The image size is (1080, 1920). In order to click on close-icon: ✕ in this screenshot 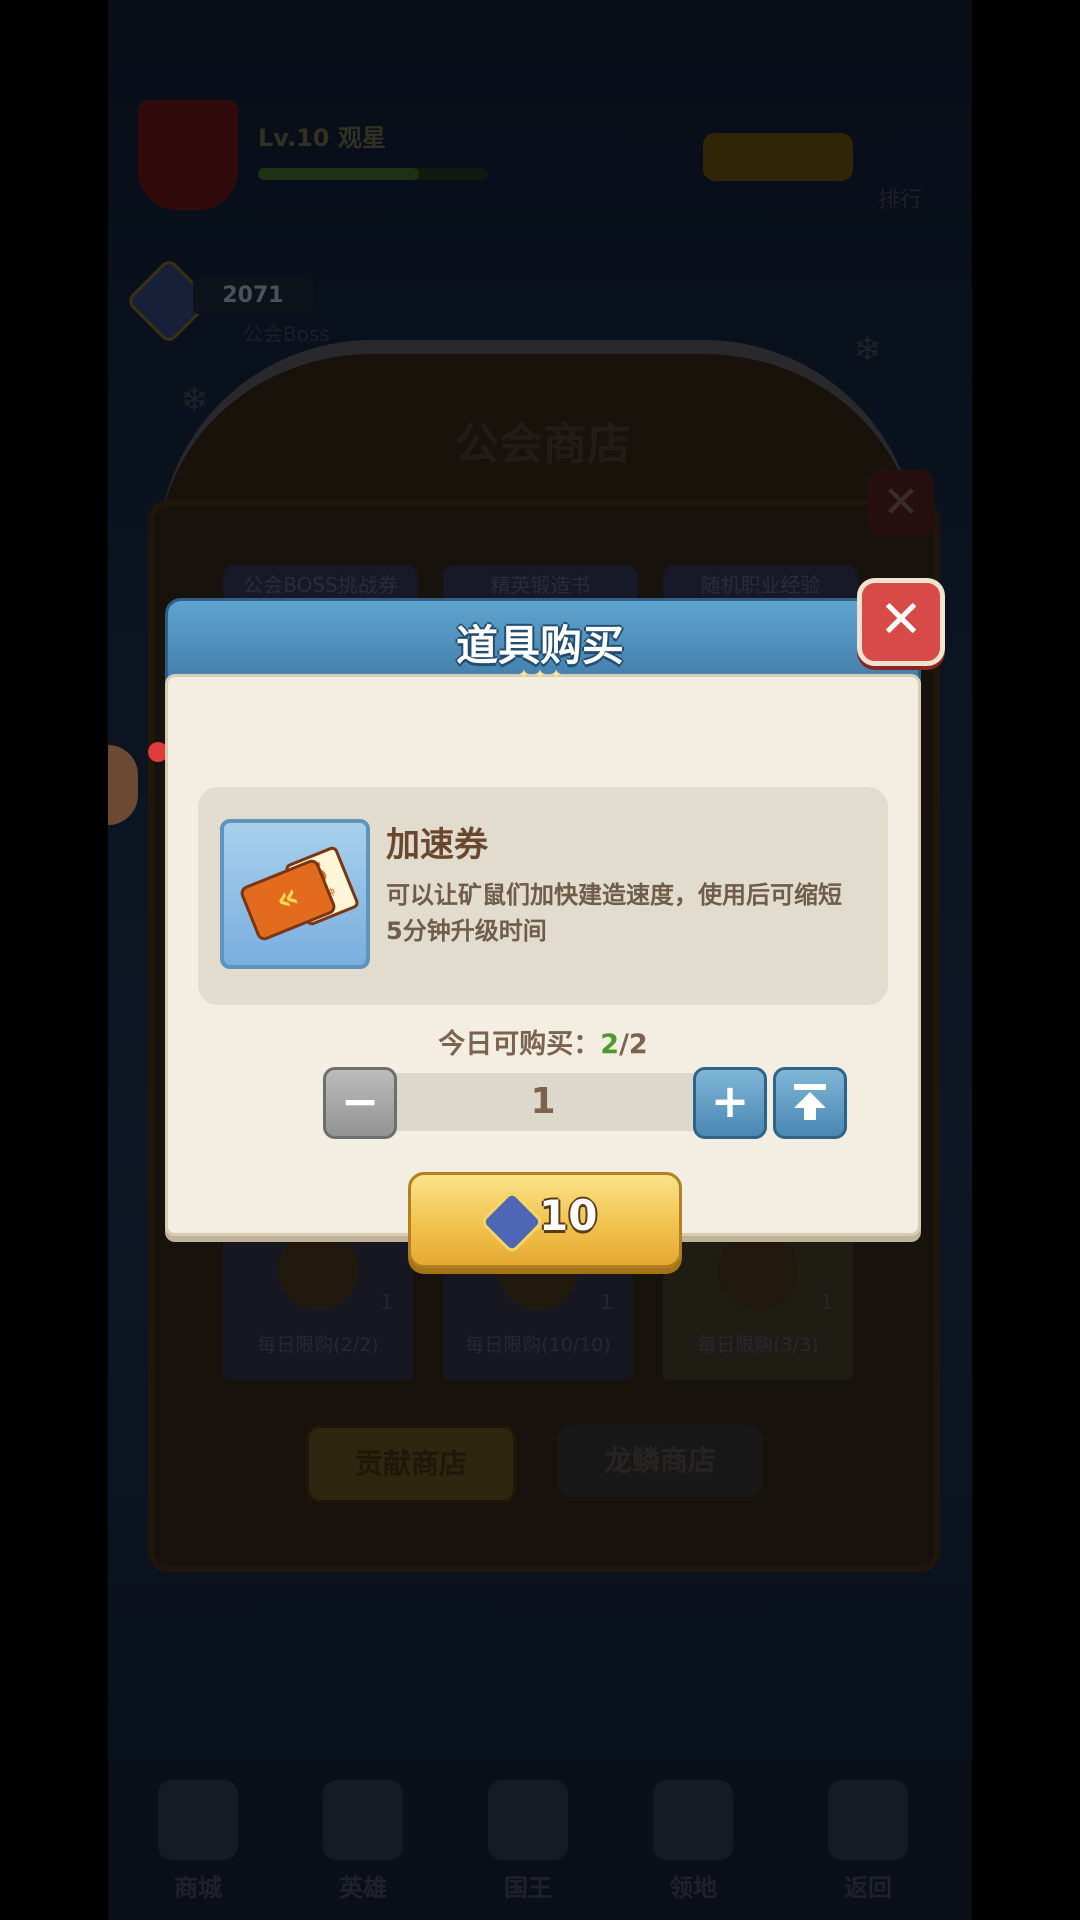, I will do `click(901, 620)`.